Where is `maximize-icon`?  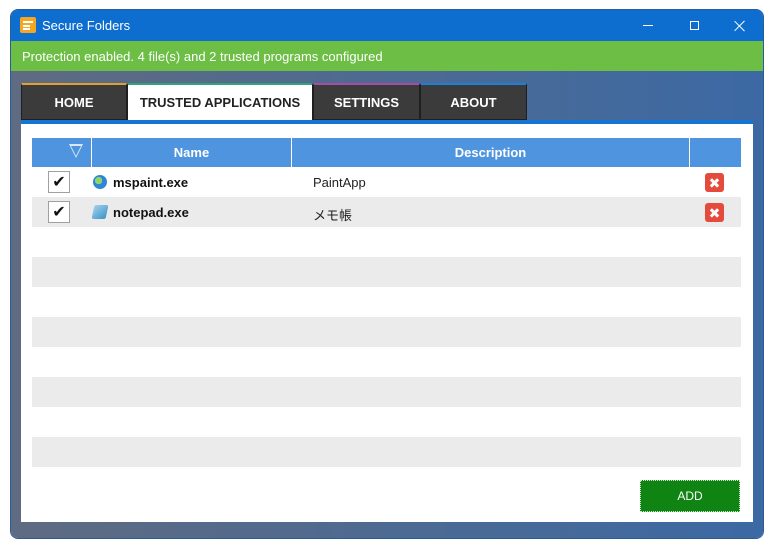
maximize-icon is located at coordinates (694, 25).